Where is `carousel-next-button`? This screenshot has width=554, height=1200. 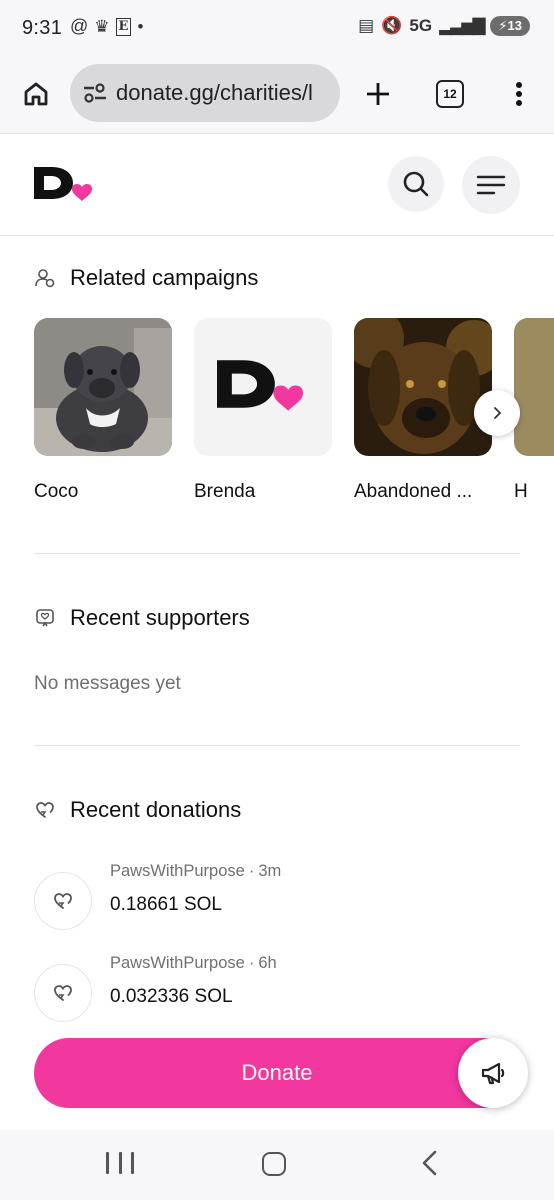 carousel-next-button is located at coordinates (497, 413).